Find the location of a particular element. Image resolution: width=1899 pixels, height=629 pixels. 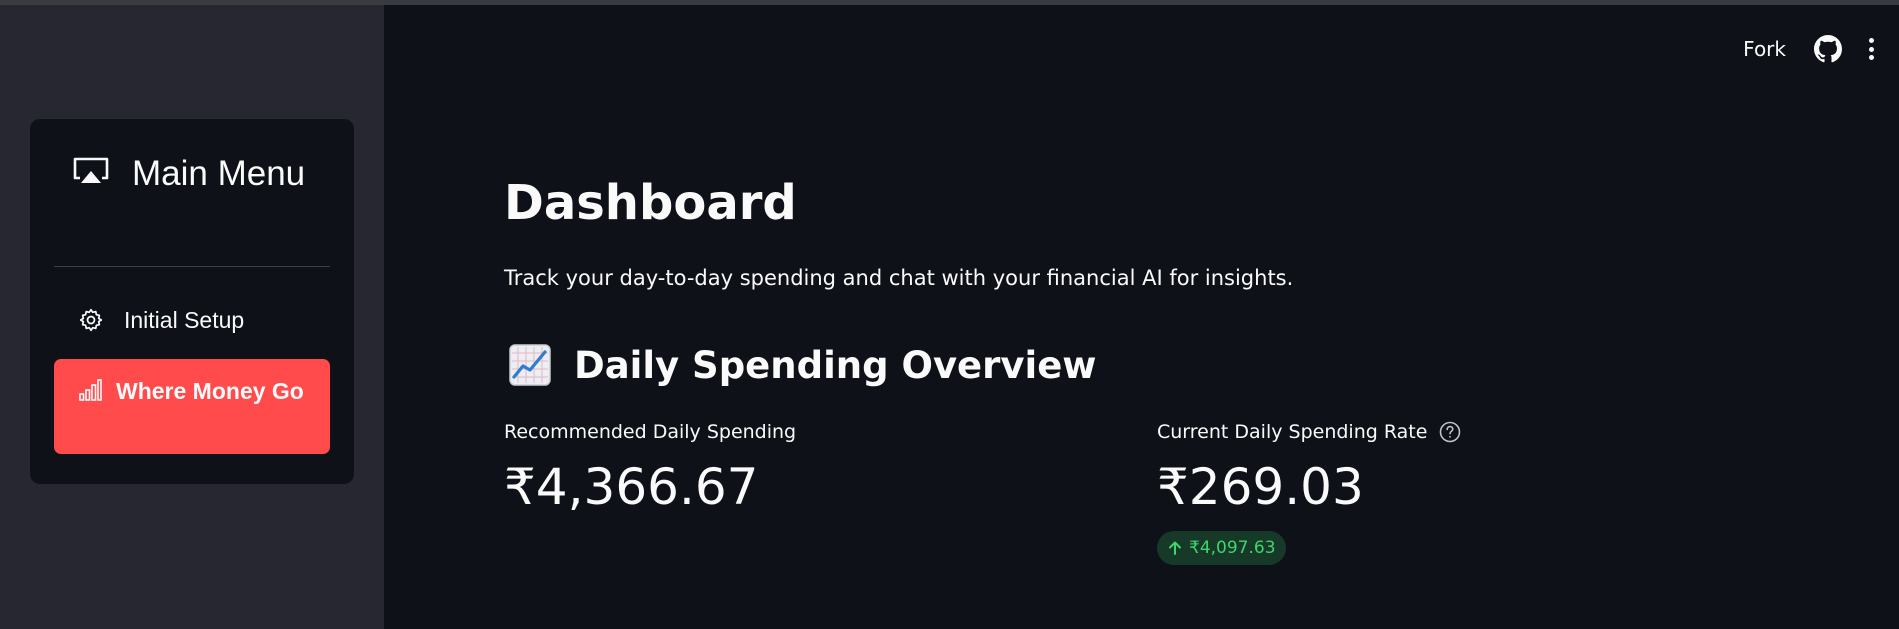

delta-badge: ₹4,097.63 is located at coordinates (1221, 548).